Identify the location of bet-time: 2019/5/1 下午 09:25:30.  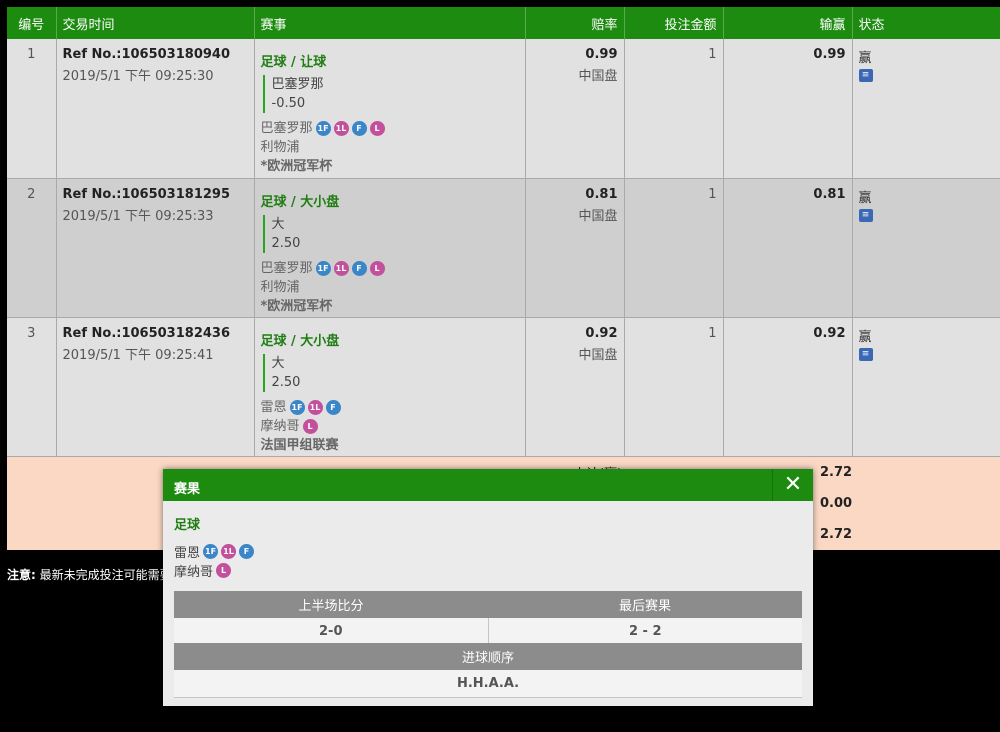
(138, 76).